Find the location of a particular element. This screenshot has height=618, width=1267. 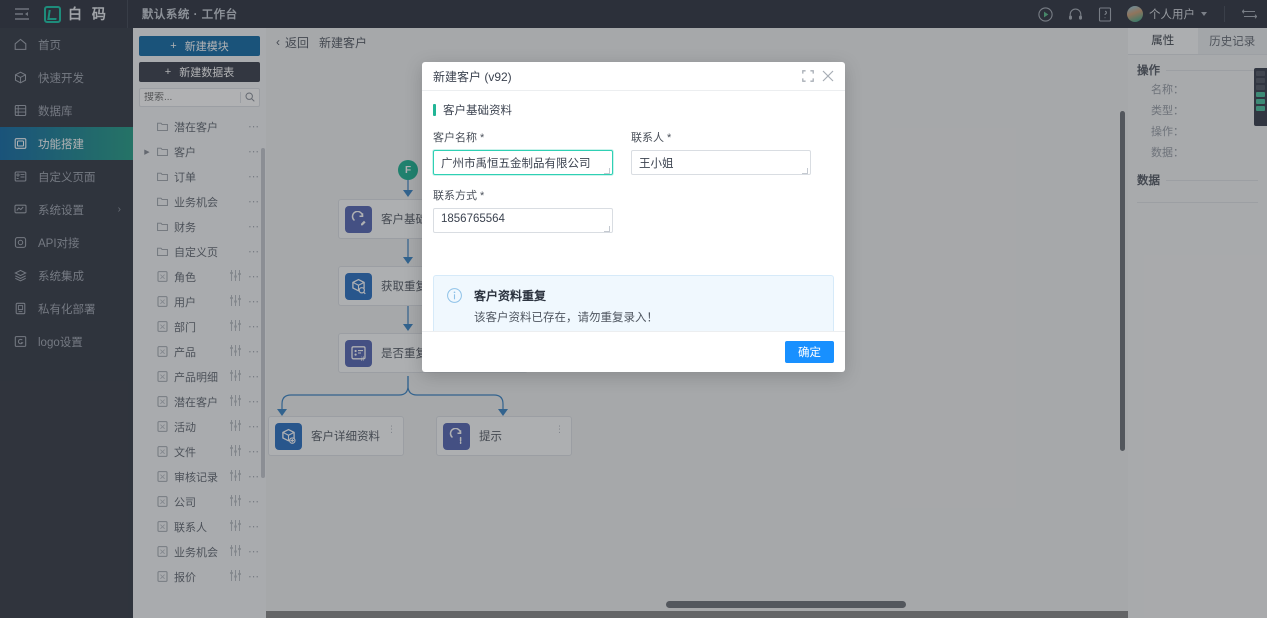

label-contact-person: 联系人 * is located at coordinates (721, 137).